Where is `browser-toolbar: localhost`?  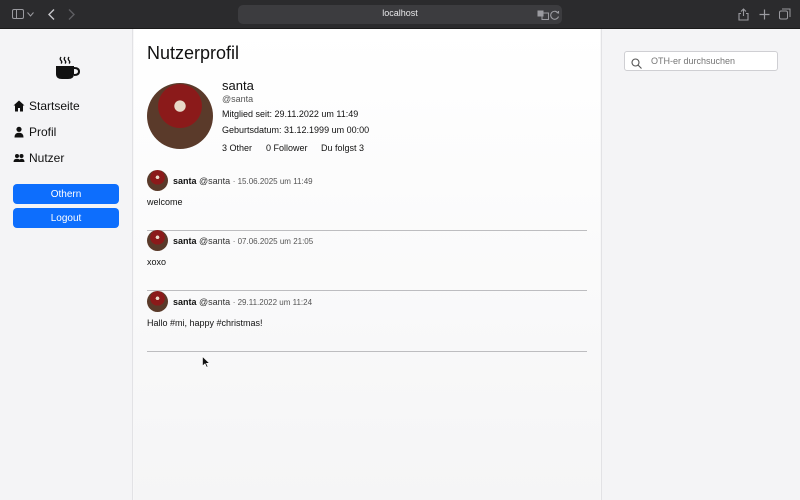
browser-toolbar: localhost is located at coordinates (400, 14).